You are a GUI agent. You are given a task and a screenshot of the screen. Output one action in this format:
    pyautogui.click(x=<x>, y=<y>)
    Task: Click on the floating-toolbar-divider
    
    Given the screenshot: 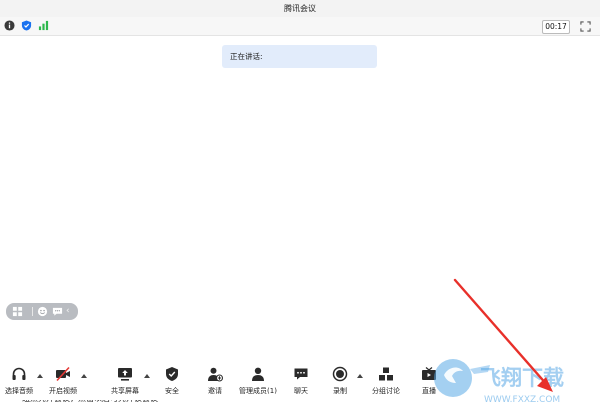 What is the action you would take?
    pyautogui.click(x=32, y=311)
    